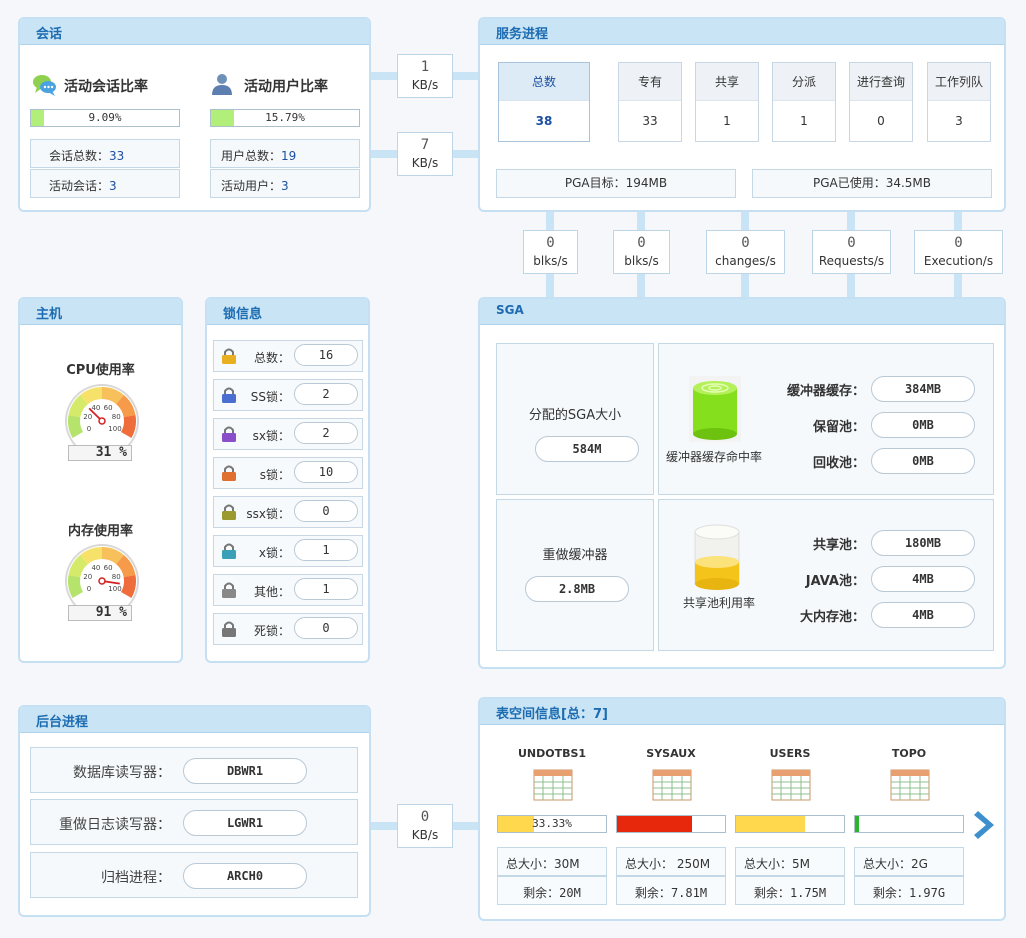  Describe the element at coordinates (285, 183) in the screenshot. I see `user-active: 活动用户：3` at that location.